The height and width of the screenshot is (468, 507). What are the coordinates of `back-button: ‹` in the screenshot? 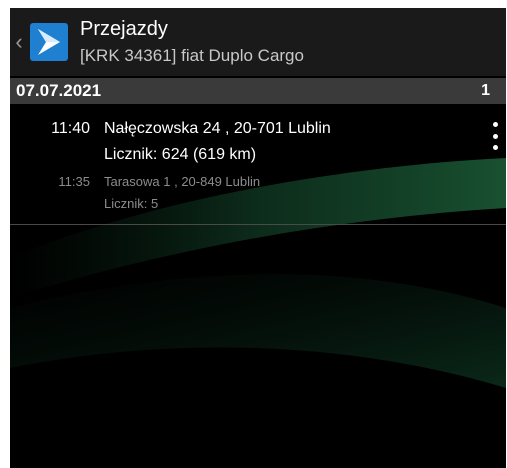 It's located at (19, 42).